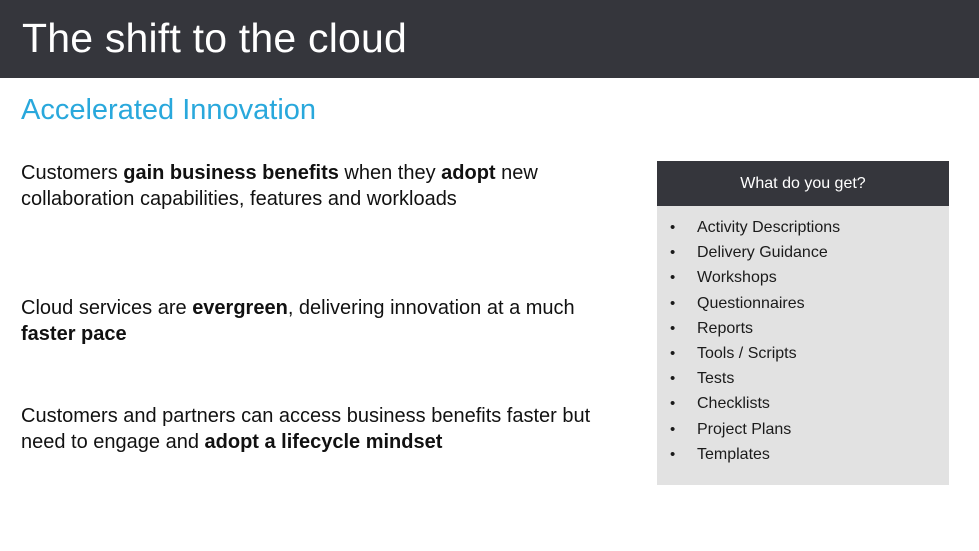 This screenshot has height=551, width=979. Describe the element at coordinates (809, 328) in the screenshot. I see `list-item: Reports` at that location.